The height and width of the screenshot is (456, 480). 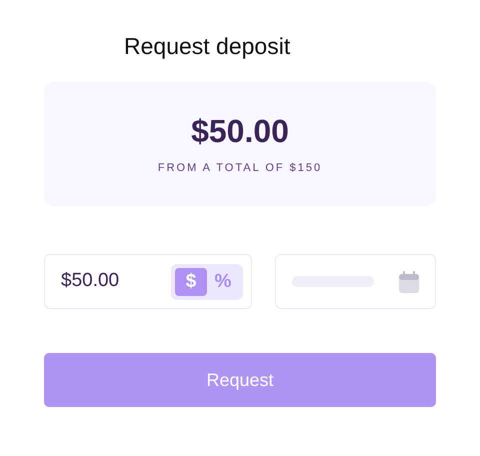 I want to click on total-caption: FROM A TOTAL OF $150, so click(x=240, y=168).